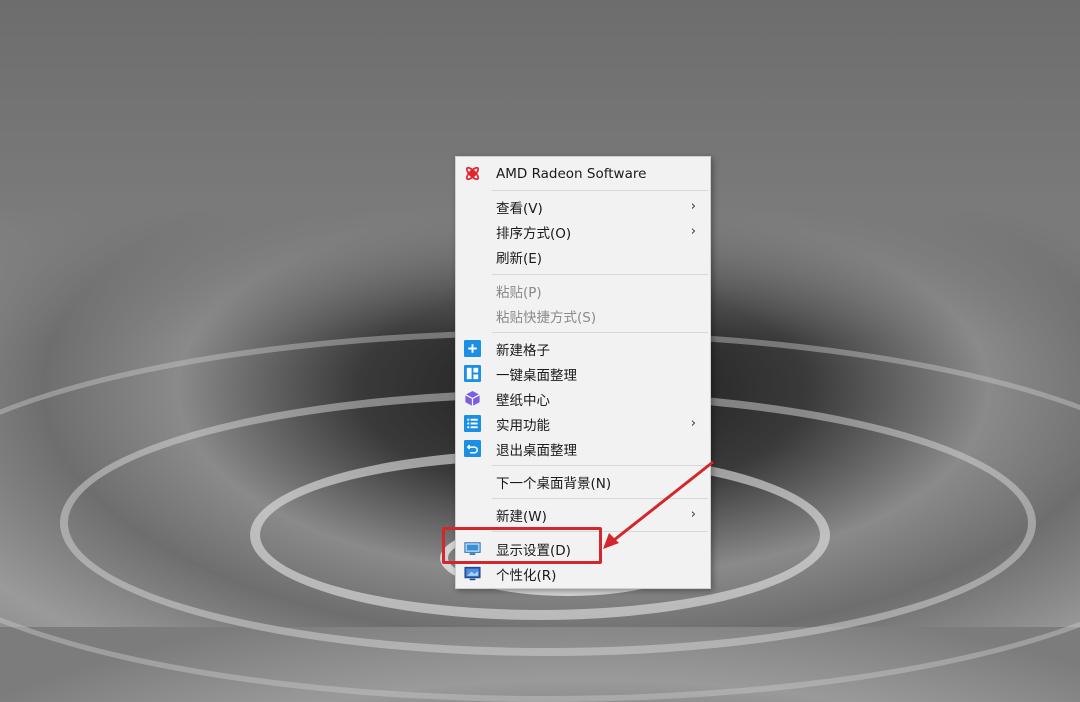 The image size is (1080, 702). Describe the element at coordinates (534, 233) in the screenshot. I see `menu-item-label: 排序方式(O)` at that location.